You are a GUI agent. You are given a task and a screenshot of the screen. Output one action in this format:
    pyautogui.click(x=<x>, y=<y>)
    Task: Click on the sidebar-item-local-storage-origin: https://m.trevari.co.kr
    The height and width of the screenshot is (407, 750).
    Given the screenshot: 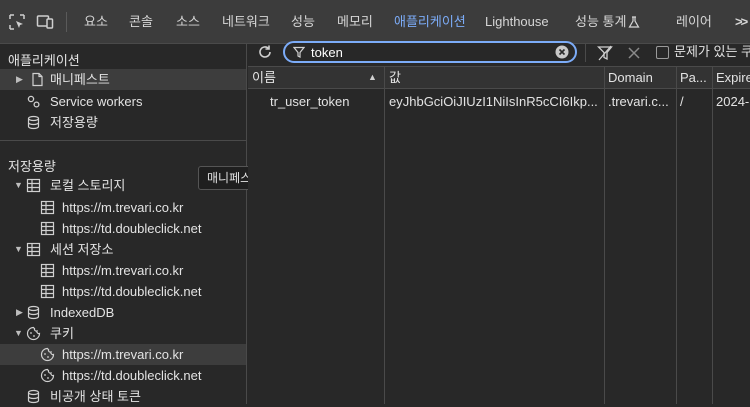 What is the action you would take?
    pyautogui.click(x=123, y=207)
    